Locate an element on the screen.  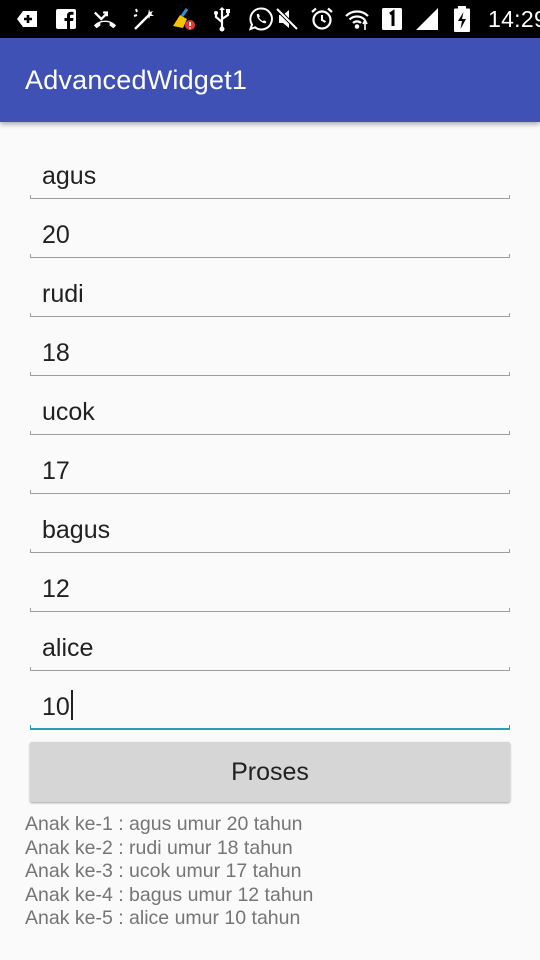
proses-button: Proses is located at coordinates (270, 772).